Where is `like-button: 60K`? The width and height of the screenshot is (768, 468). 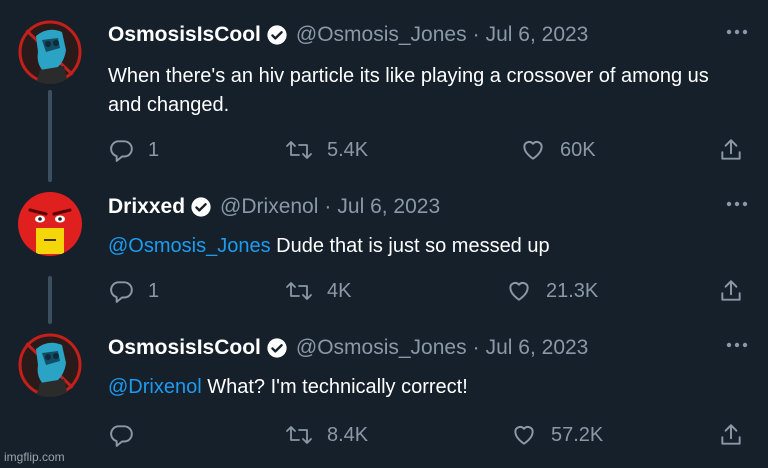 like-button: 60K is located at coordinates (558, 150).